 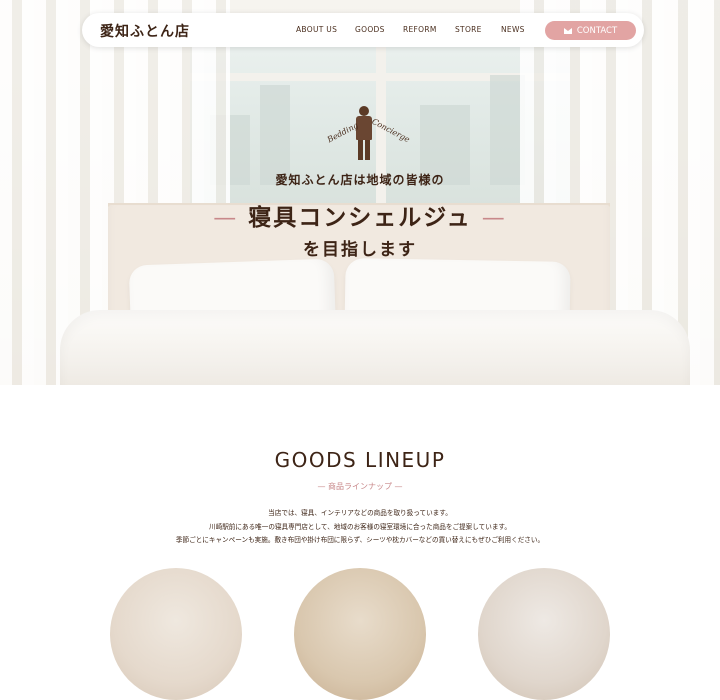 What do you see at coordinates (360, 486) in the screenshot?
I see `goods-lineup-subheading: — 商品ラインナップ —` at bounding box center [360, 486].